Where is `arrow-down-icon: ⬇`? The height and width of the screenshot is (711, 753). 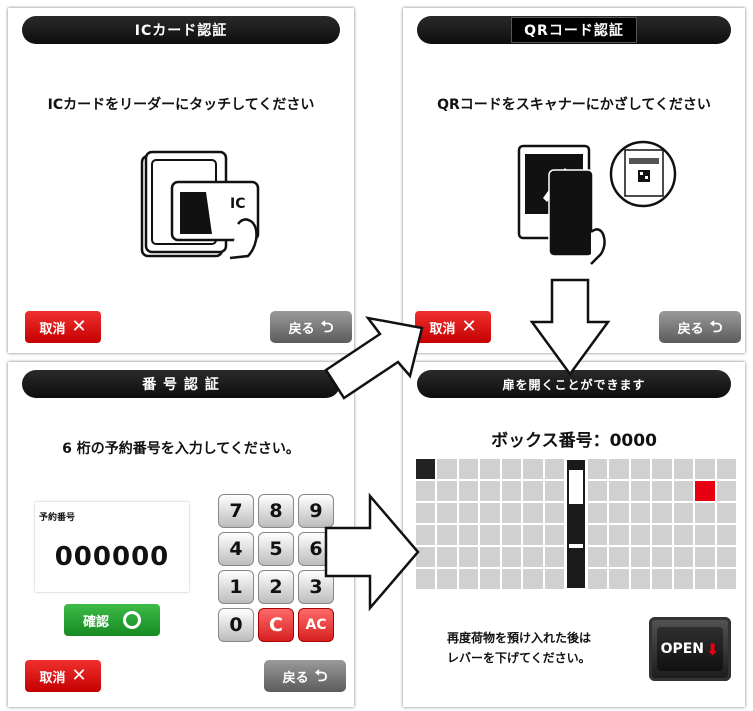 arrow-down-icon: ⬇ is located at coordinates (713, 649).